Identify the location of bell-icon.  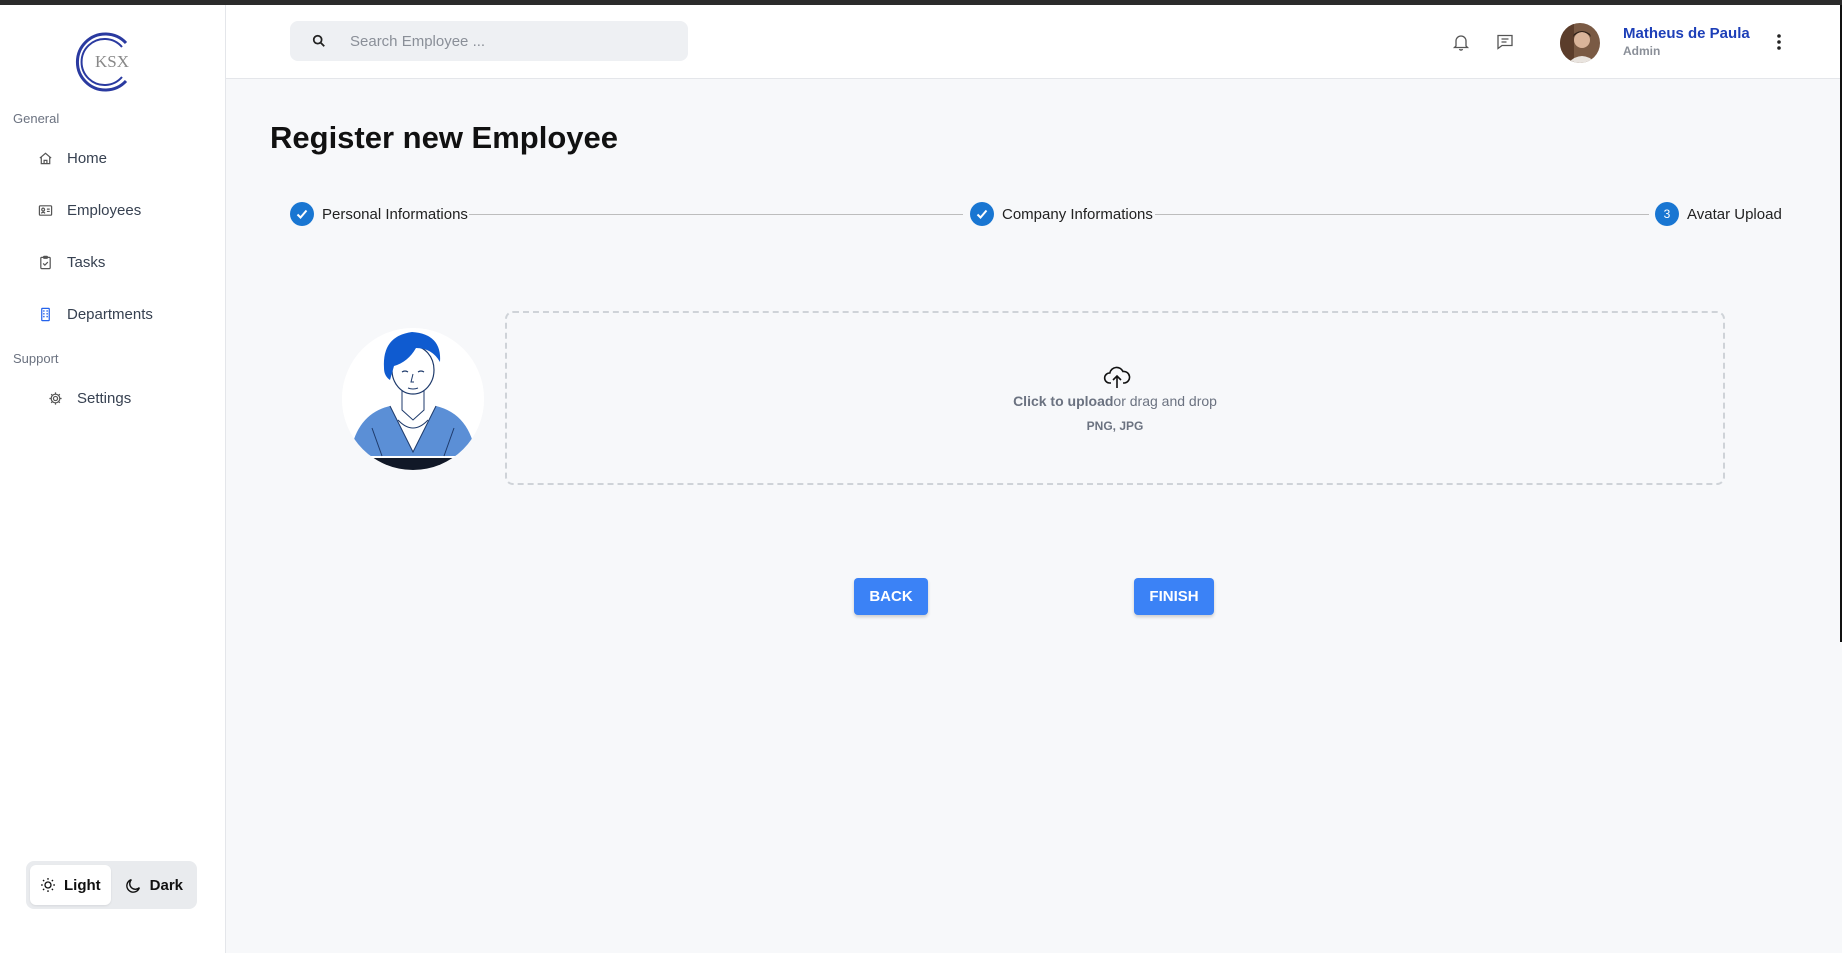
(1461, 42).